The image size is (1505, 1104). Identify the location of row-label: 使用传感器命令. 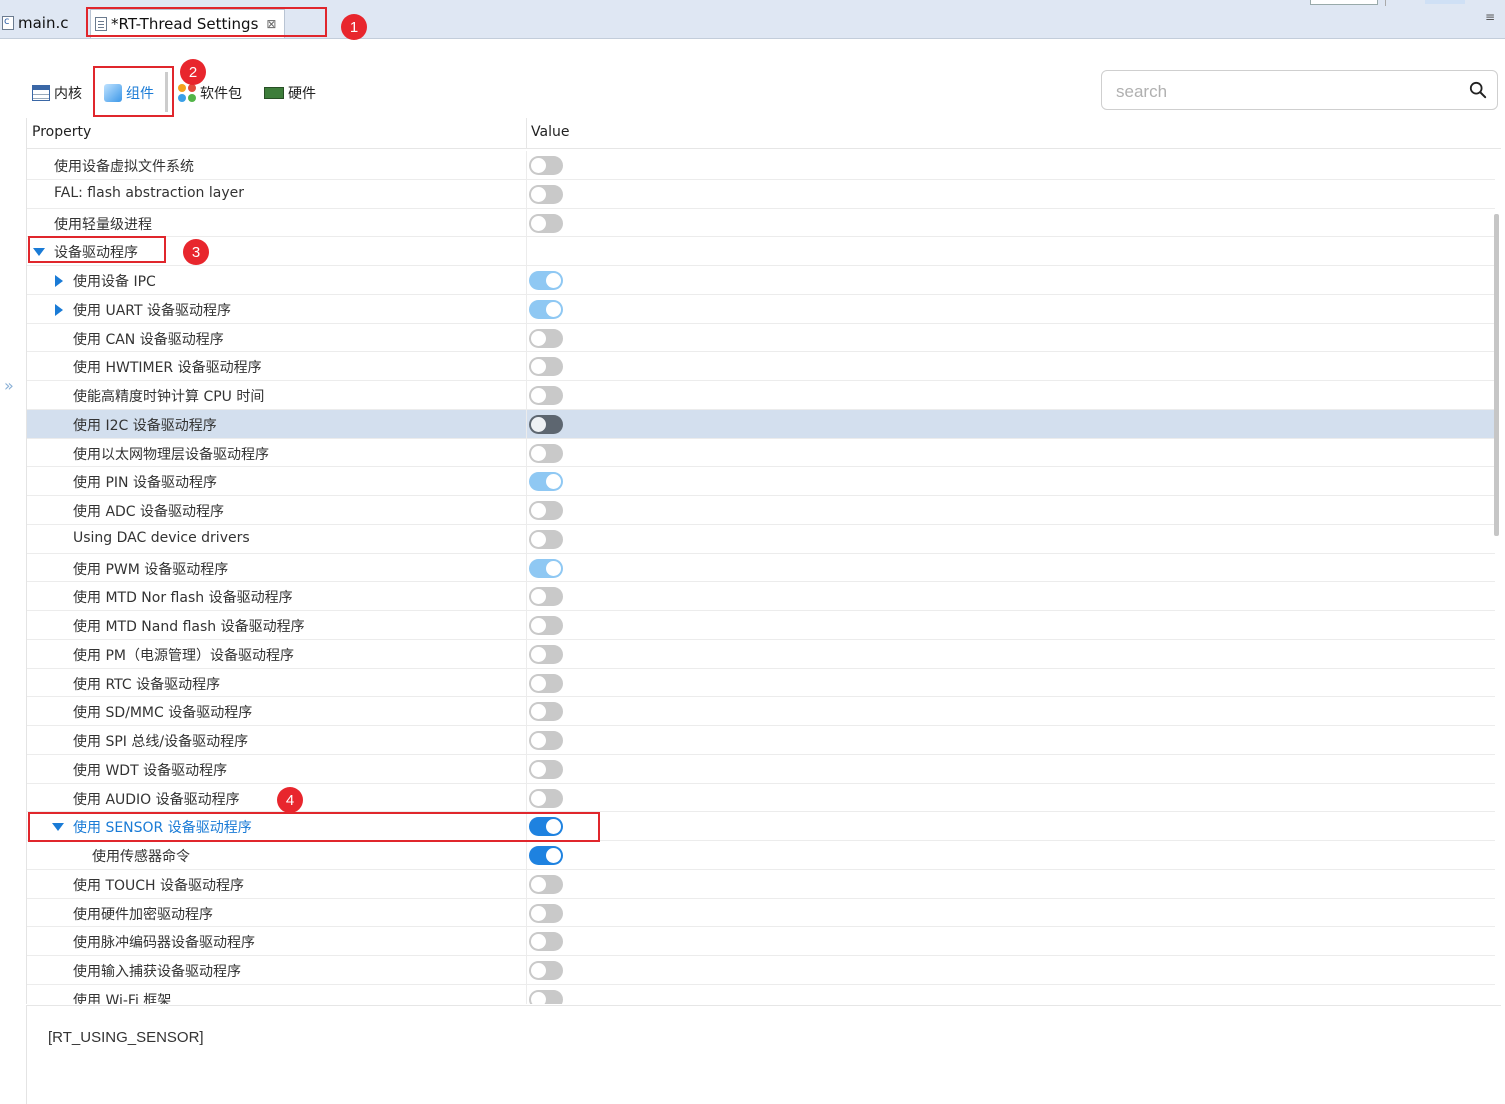
(141, 857).